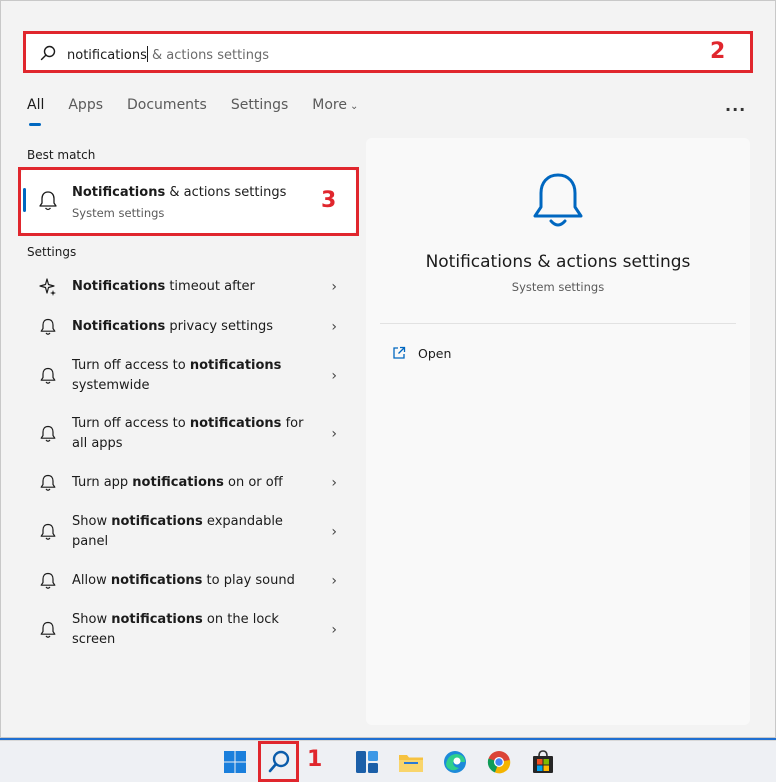 This screenshot has height=782, width=776. What do you see at coordinates (329, 200) in the screenshot?
I see `annotation-number-3: 3` at bounding box center [329, 200].